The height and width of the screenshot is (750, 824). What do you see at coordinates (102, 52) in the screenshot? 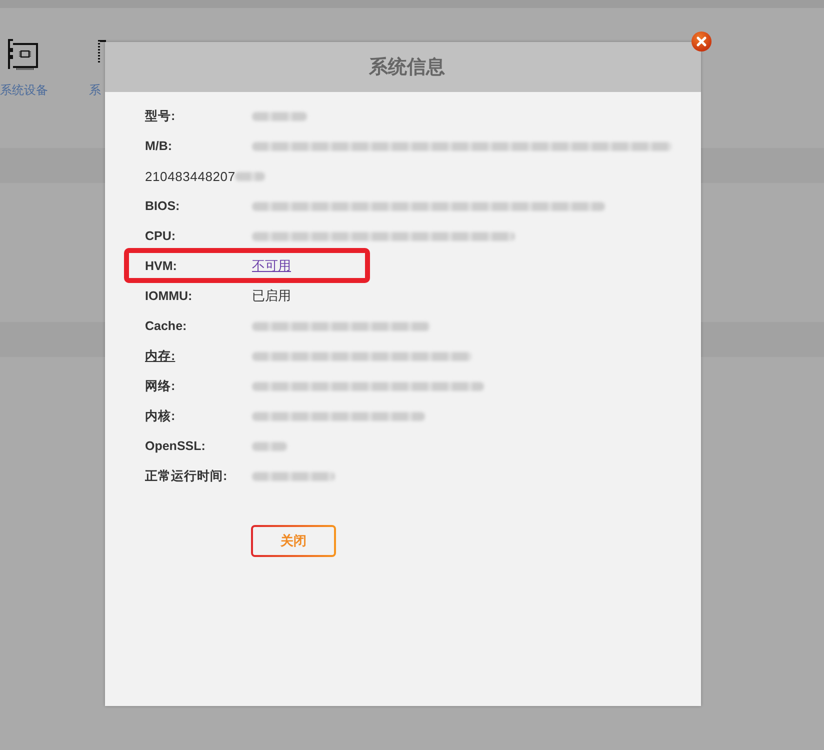
I see `device-icon` at bounding box center [102, 52].